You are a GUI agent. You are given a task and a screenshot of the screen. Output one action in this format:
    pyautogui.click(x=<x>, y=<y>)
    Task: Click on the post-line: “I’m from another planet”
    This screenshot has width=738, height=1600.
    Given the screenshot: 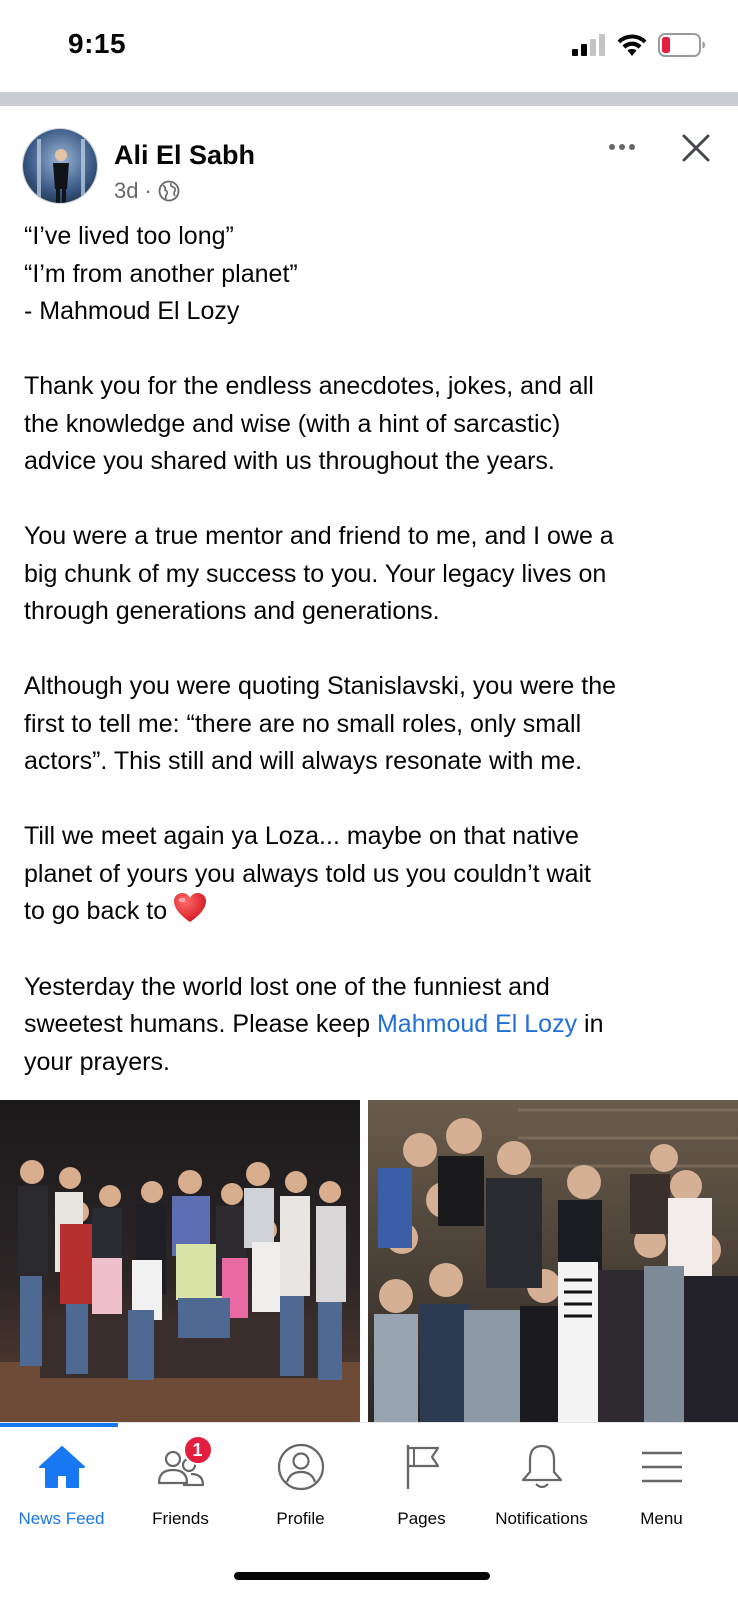 What is the action you would take?
    pyautogui.click(x=161, y=273)
    